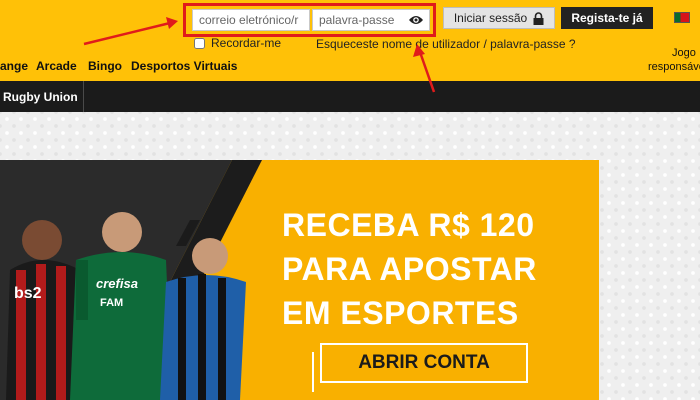  I want to click on responsible-line-1: Jogo, so click(684, 53).